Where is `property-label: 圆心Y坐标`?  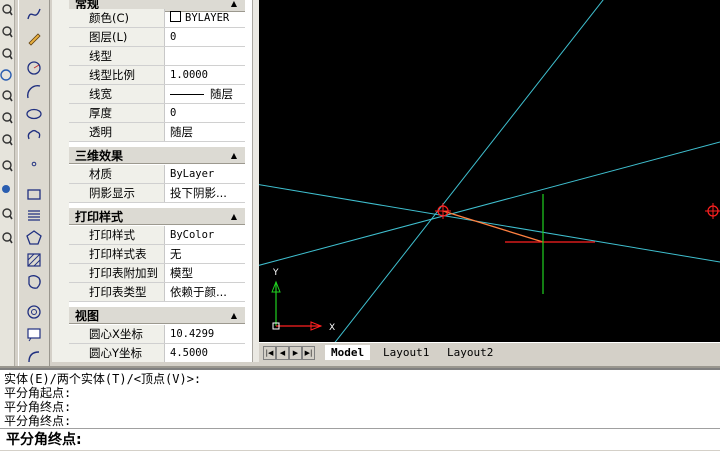 property-label: 圆心Y坐标 is located at coordinates (117, 353).